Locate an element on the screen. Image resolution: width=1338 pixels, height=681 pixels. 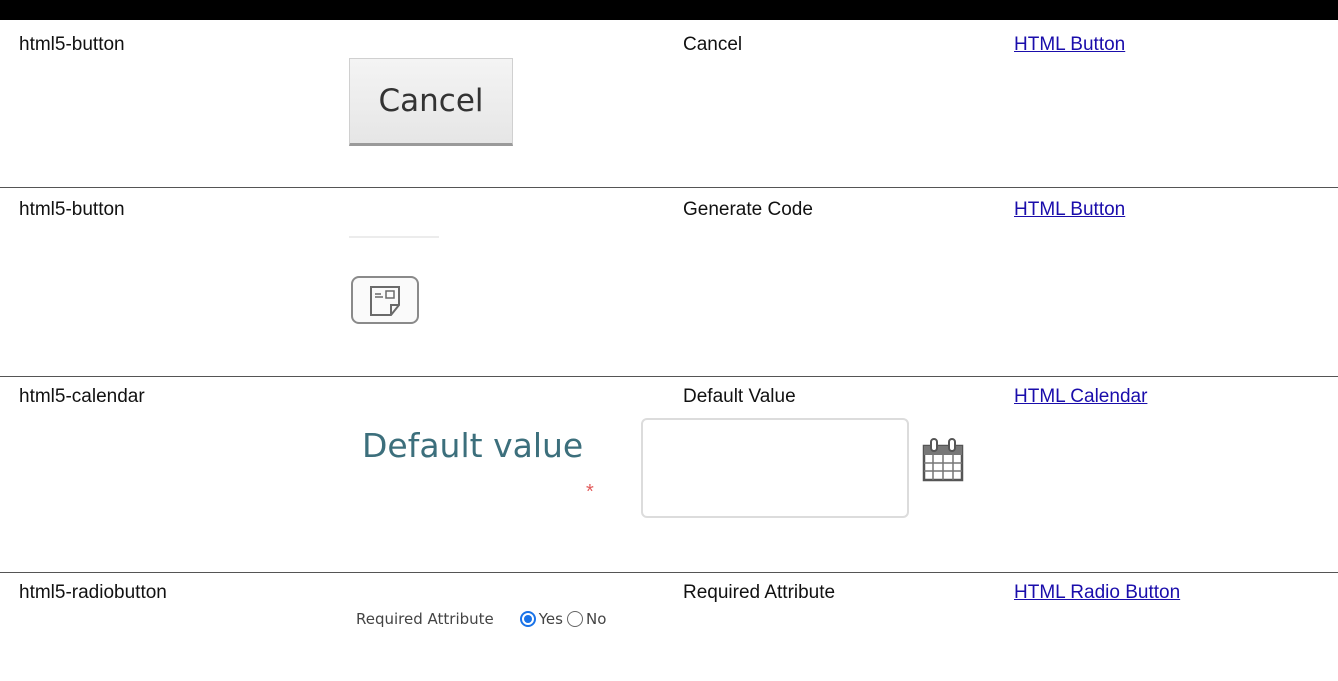
calendar-icon is located at coordinates (943, 460).